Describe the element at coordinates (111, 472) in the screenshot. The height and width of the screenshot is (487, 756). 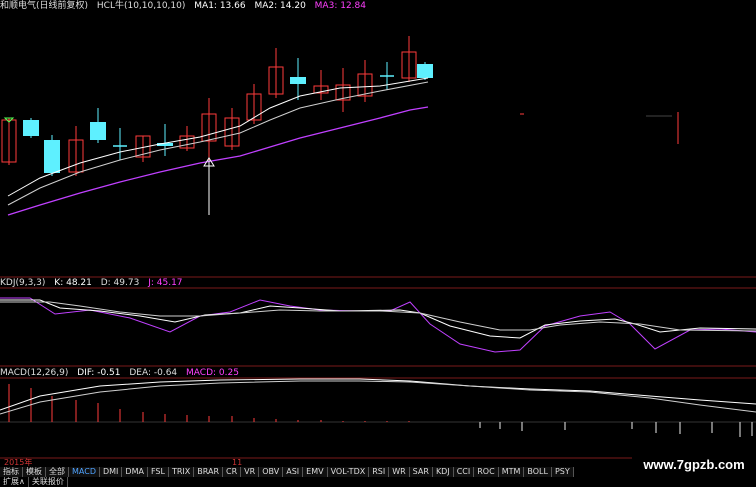
I see `tab-4: DMI` at that location.